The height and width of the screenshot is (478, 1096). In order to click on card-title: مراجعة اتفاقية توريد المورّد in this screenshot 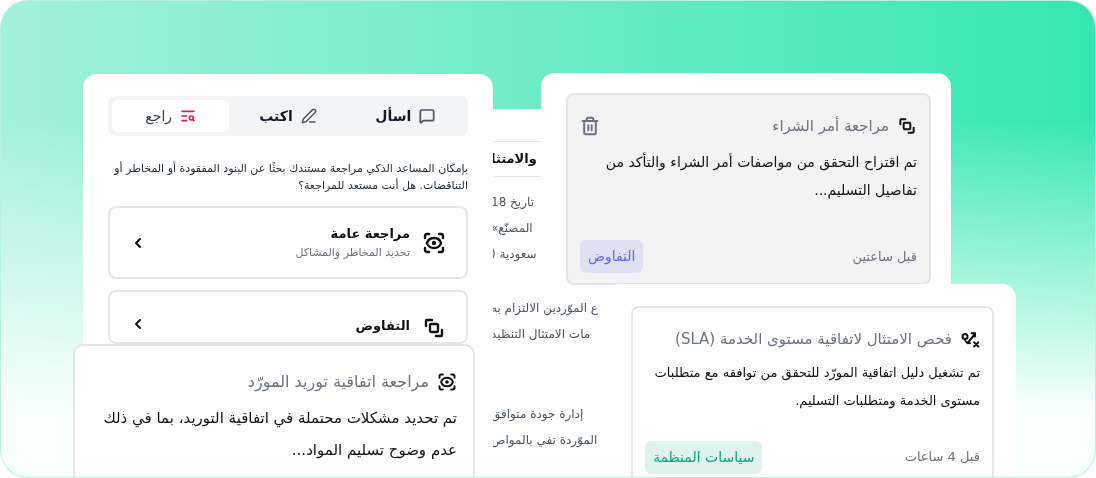, I will do `click(338, 382)`.